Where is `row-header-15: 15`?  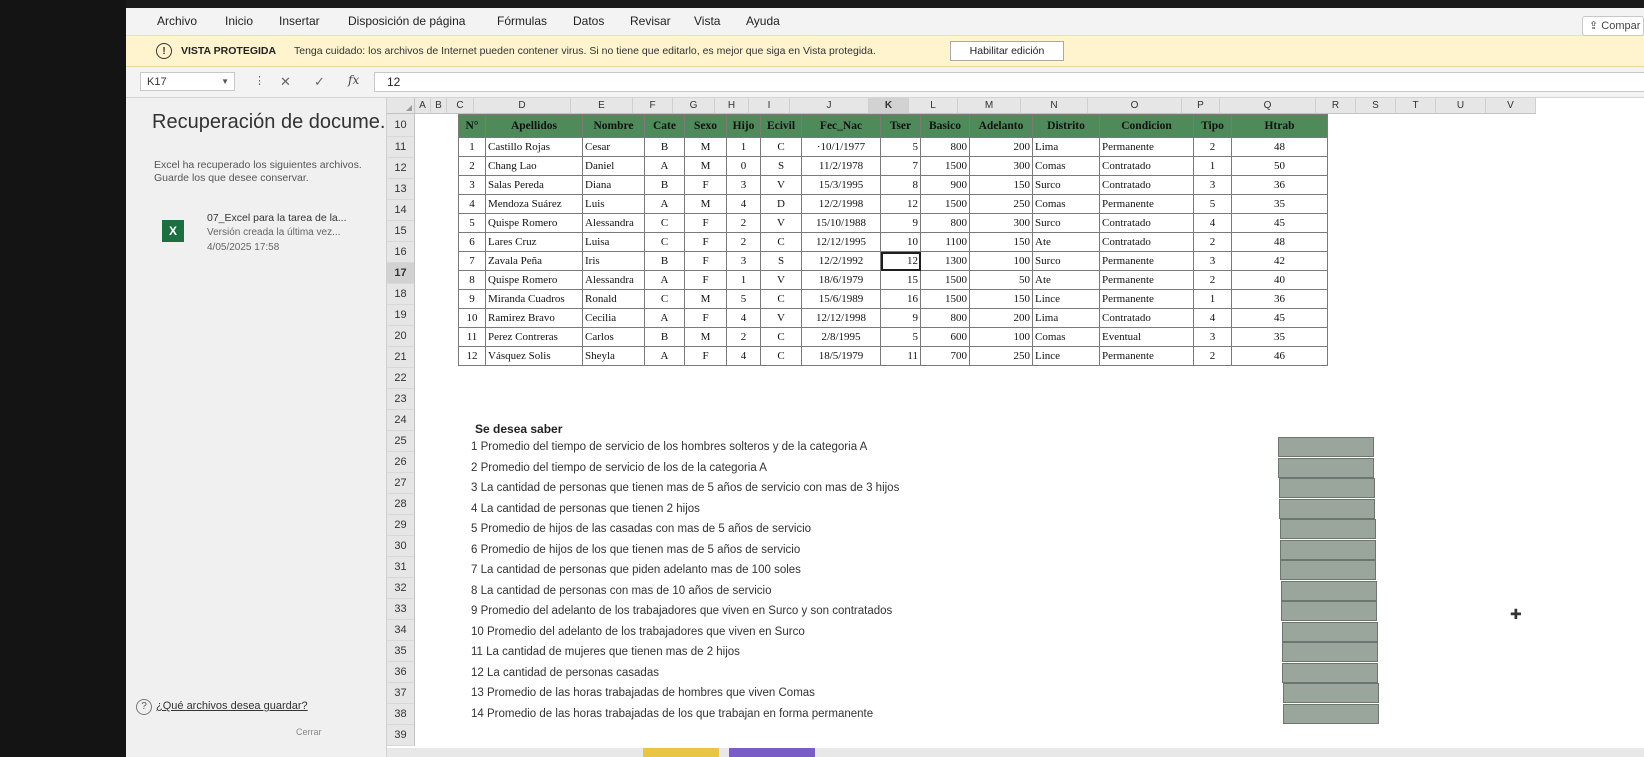
row-header-15: 15 is located at coordinates (401, 231).